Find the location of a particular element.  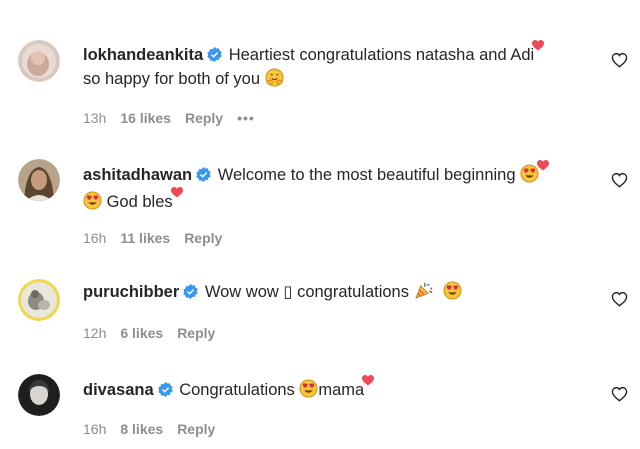

username: puruchibber is located at coordinates (131, 292).